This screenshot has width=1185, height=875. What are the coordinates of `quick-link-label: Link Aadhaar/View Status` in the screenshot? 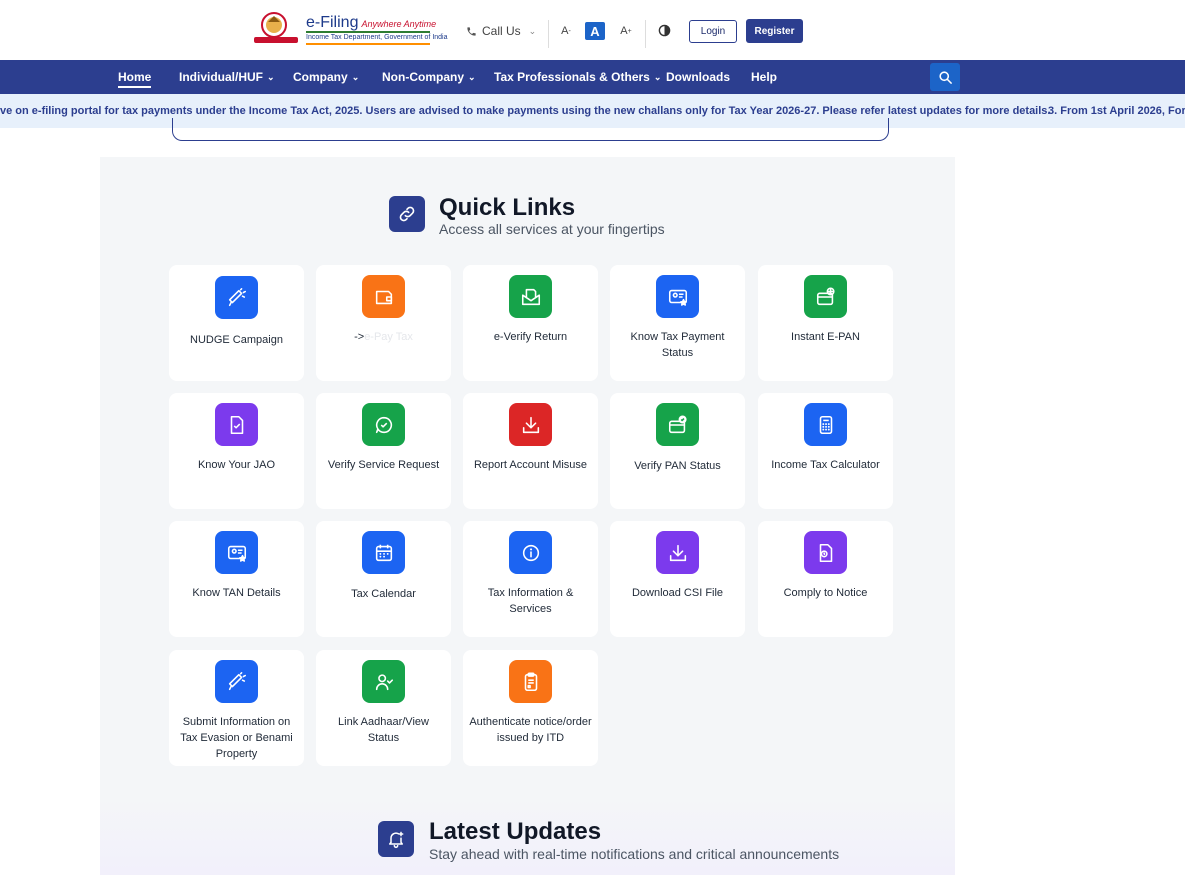 It's located at (383, 730).